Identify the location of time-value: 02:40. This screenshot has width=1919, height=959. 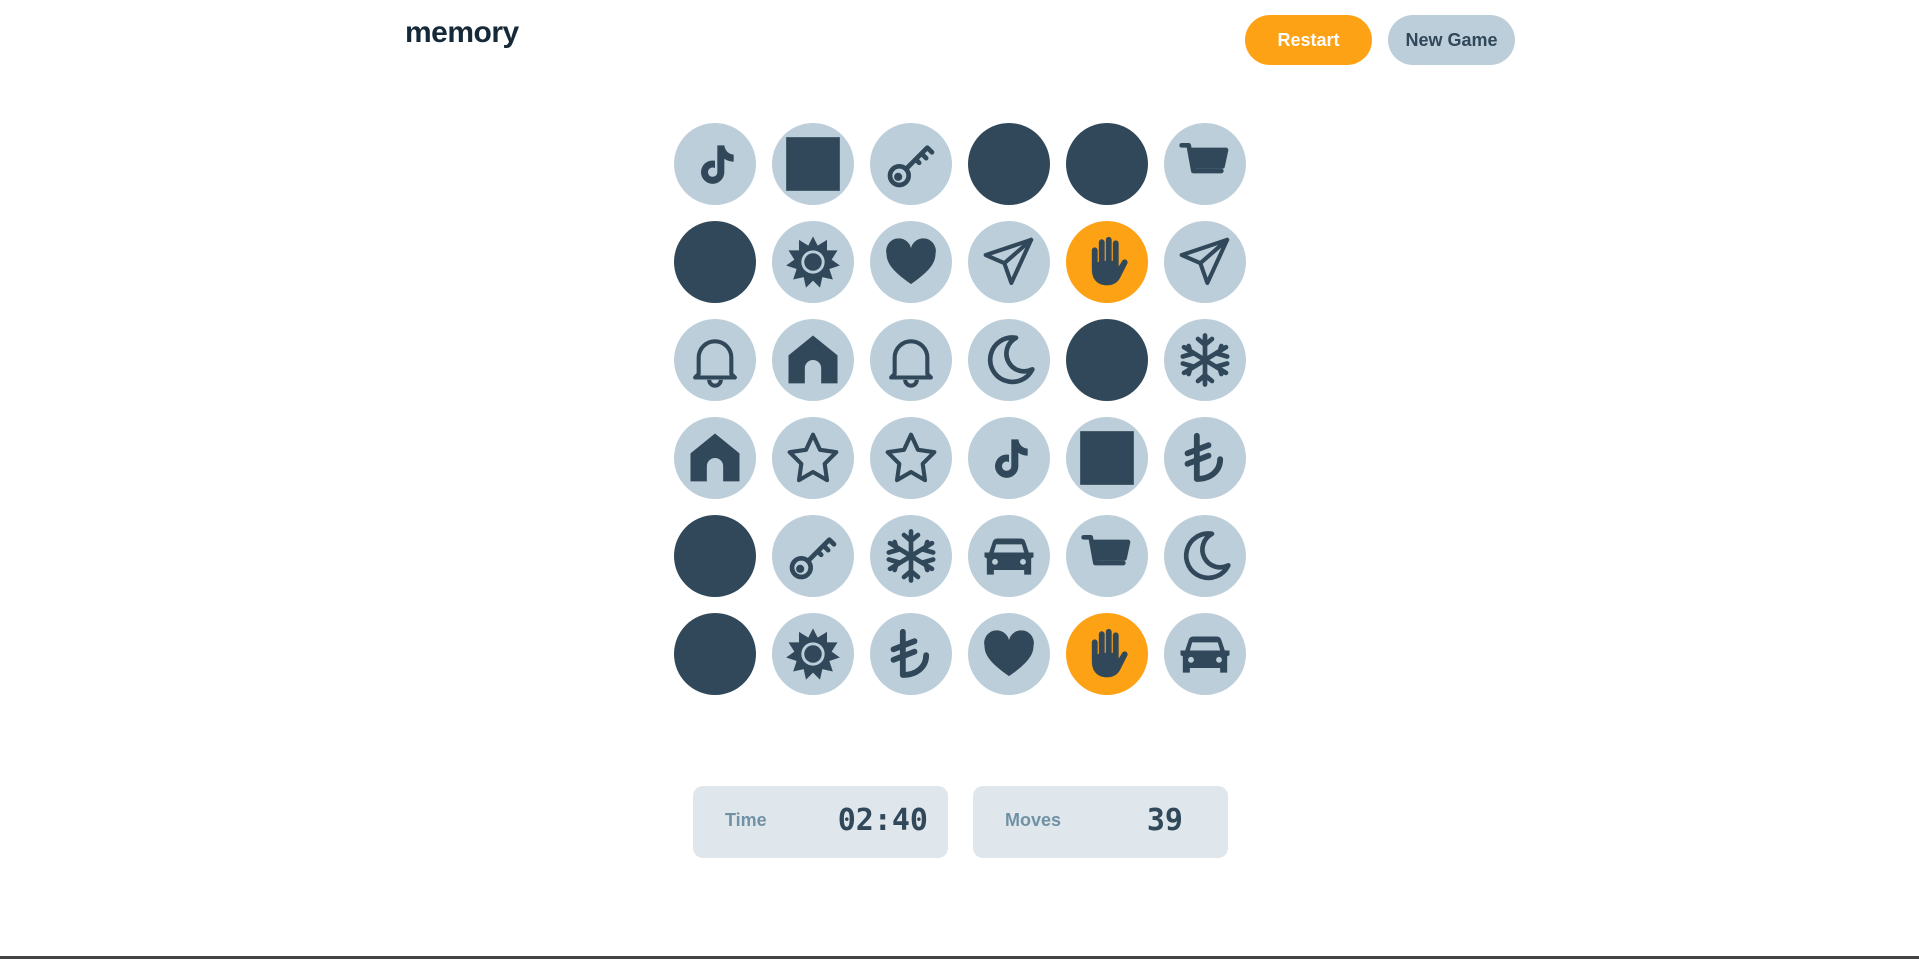
(882, 820).